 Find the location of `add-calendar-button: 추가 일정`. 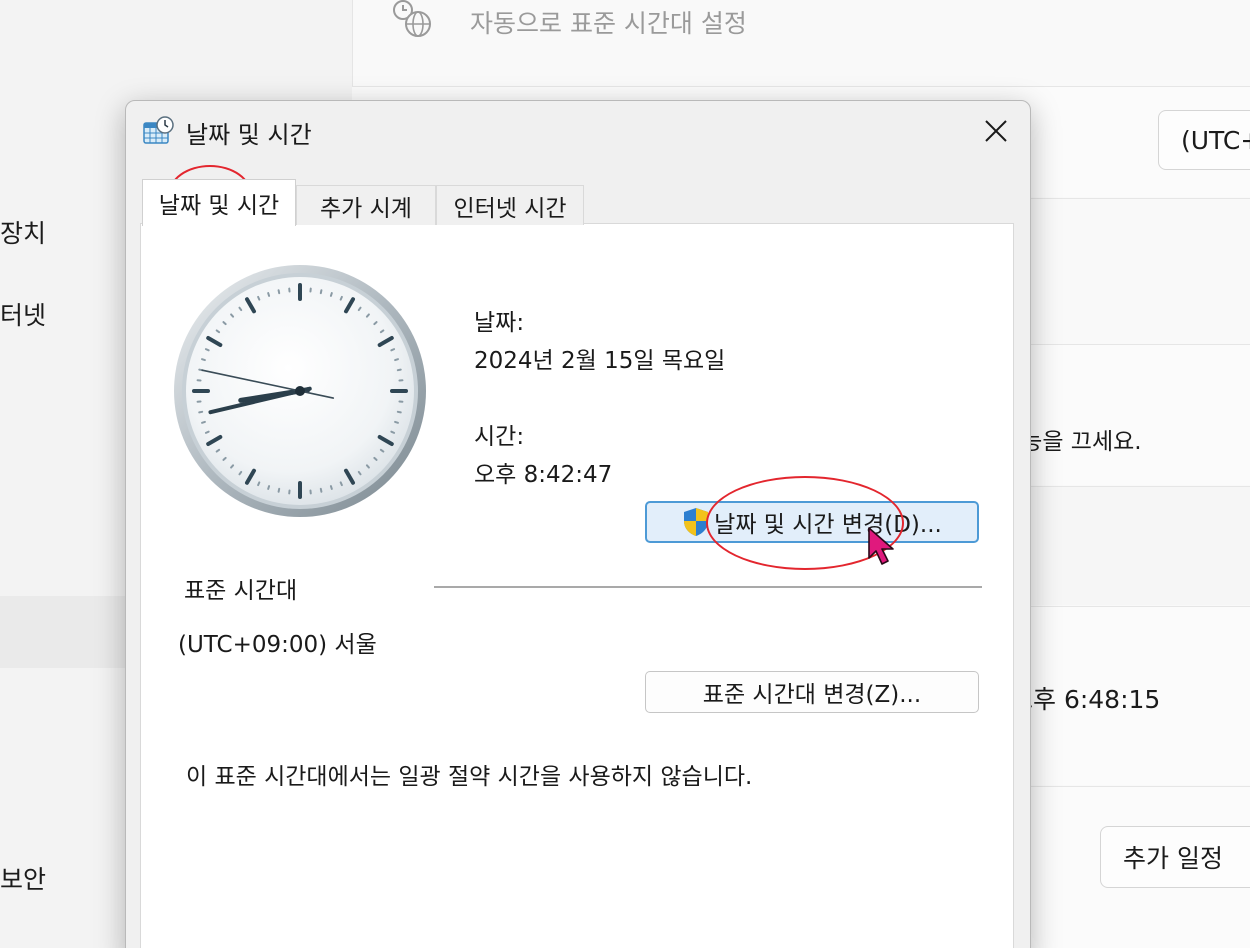

add-calendar-button: 추가 일정 is located at coordinates (1175, 857).